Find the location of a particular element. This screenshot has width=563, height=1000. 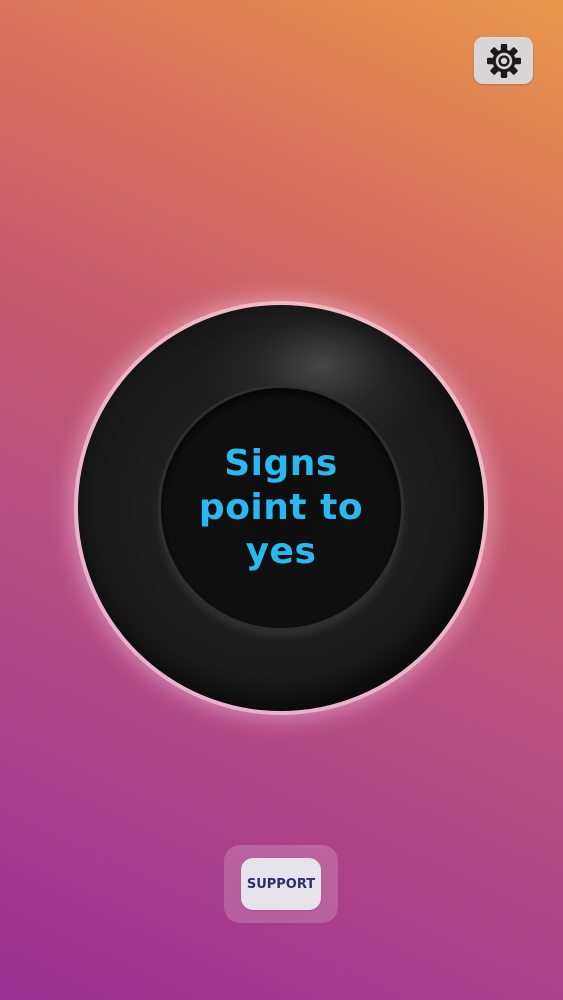

settings-button is located at coordinates (503, 60).